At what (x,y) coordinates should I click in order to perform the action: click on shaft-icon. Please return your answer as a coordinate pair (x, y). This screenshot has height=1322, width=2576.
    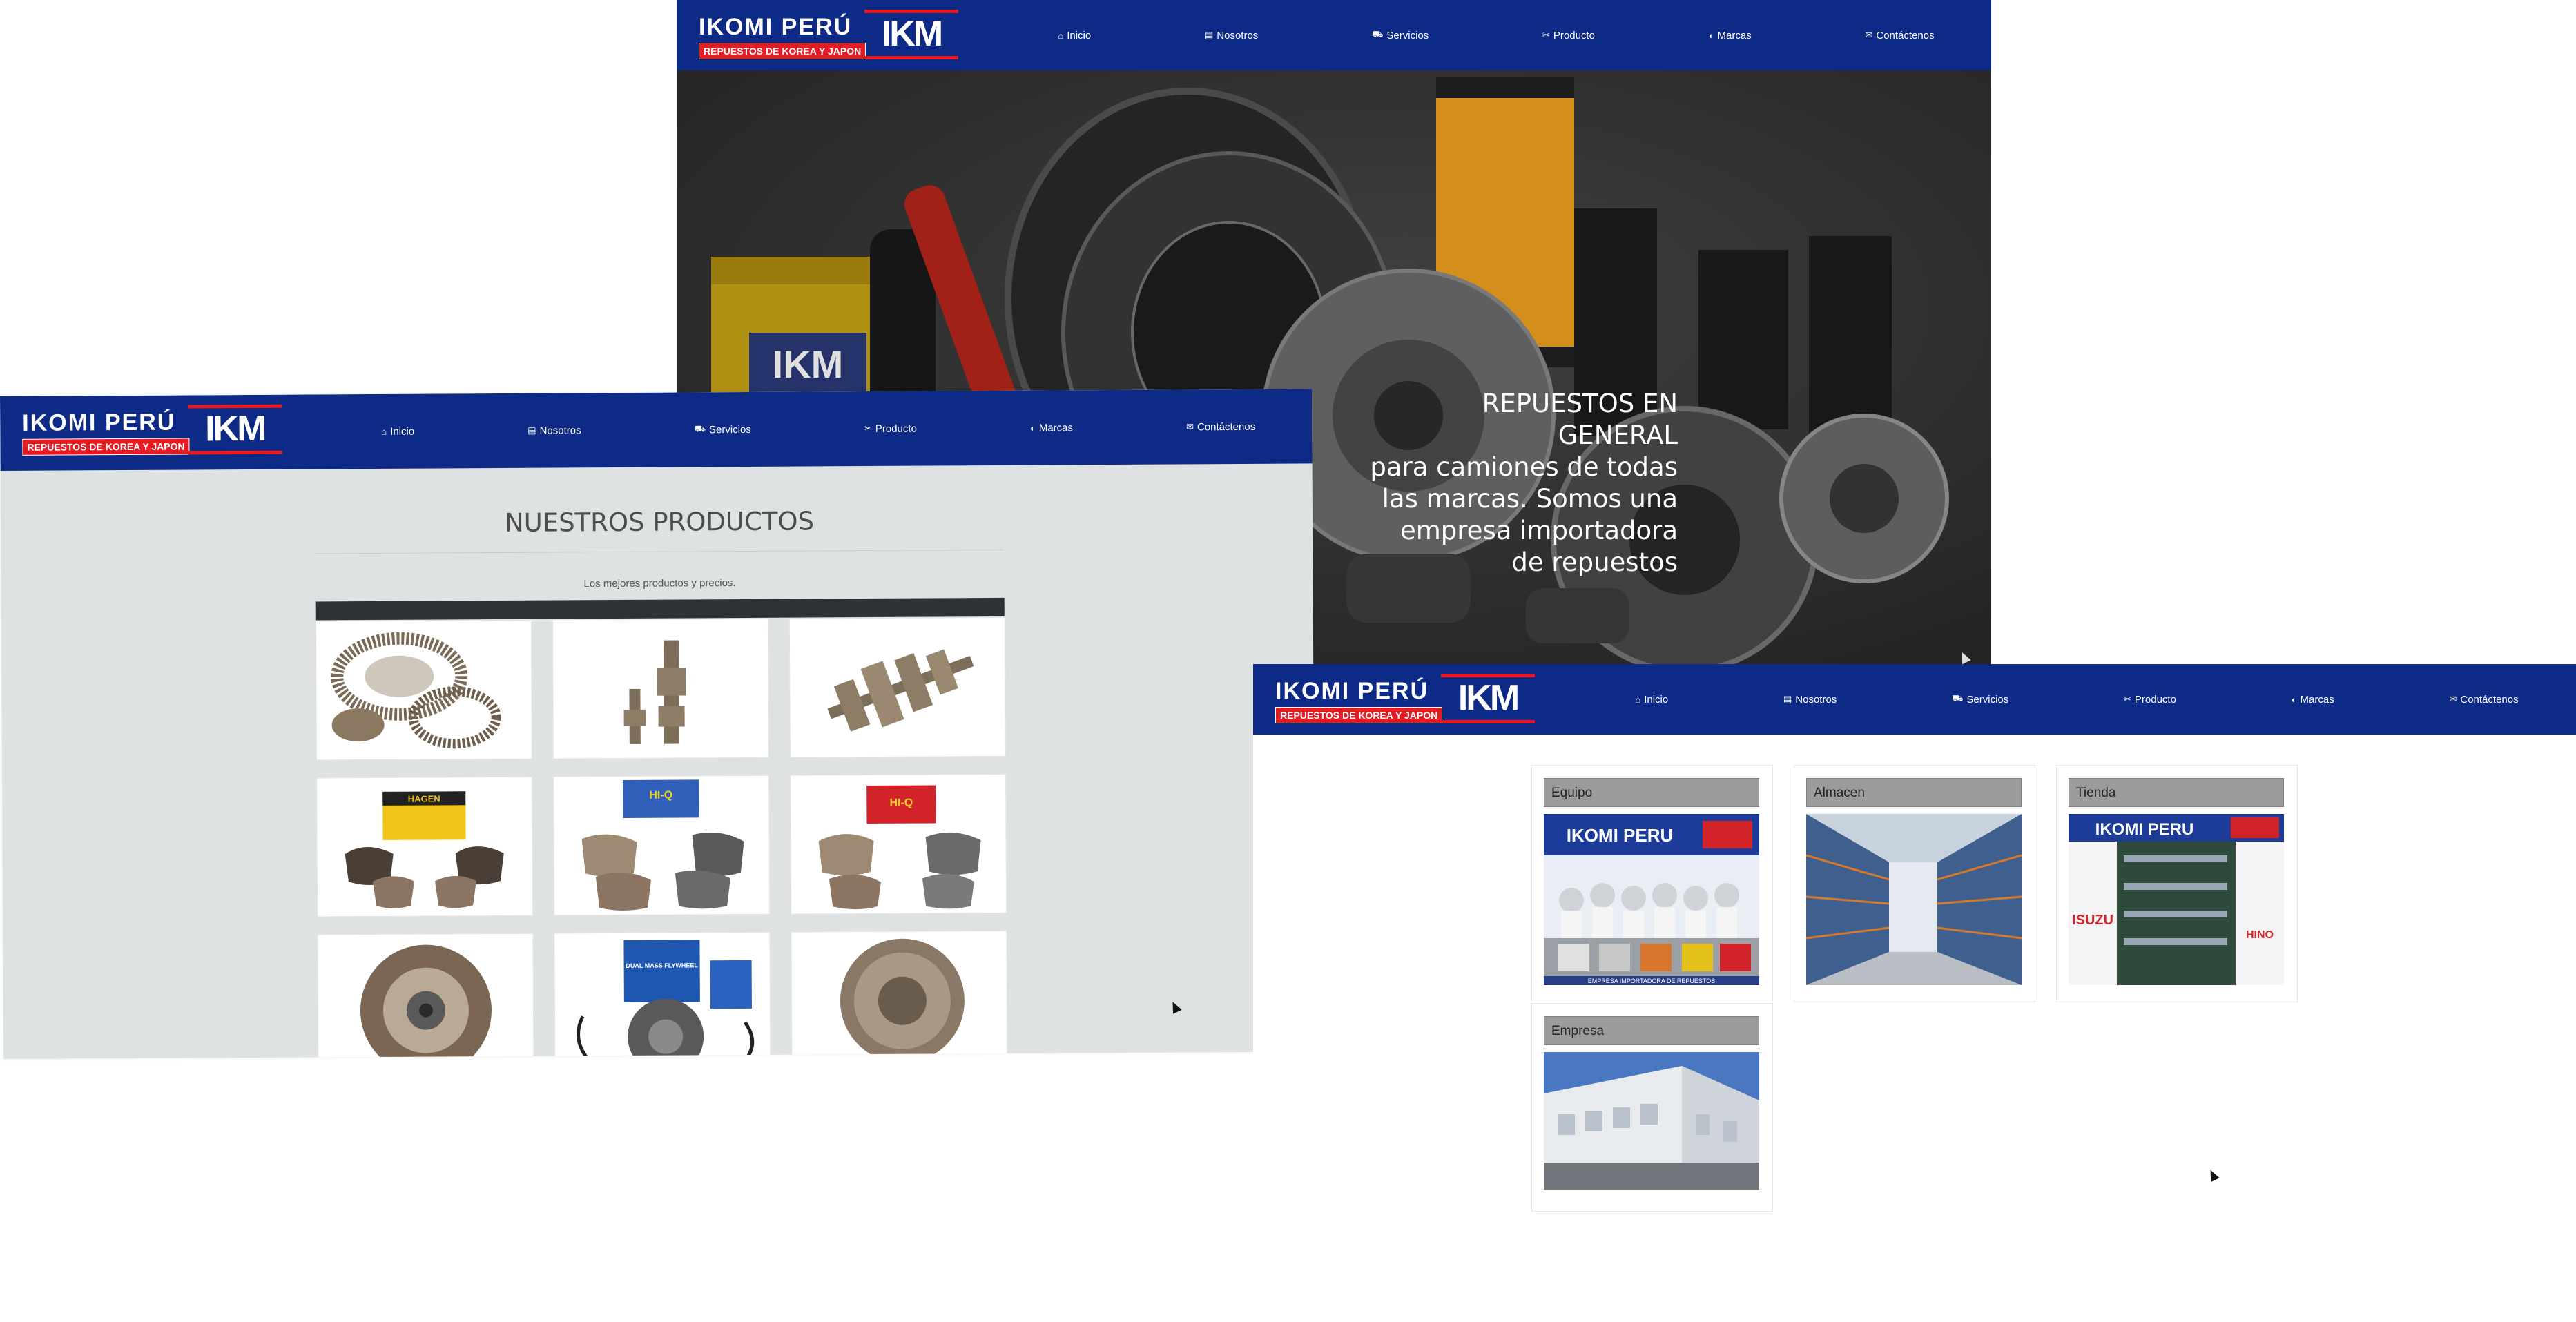
    Looking at the image, I should click on (654, 692).